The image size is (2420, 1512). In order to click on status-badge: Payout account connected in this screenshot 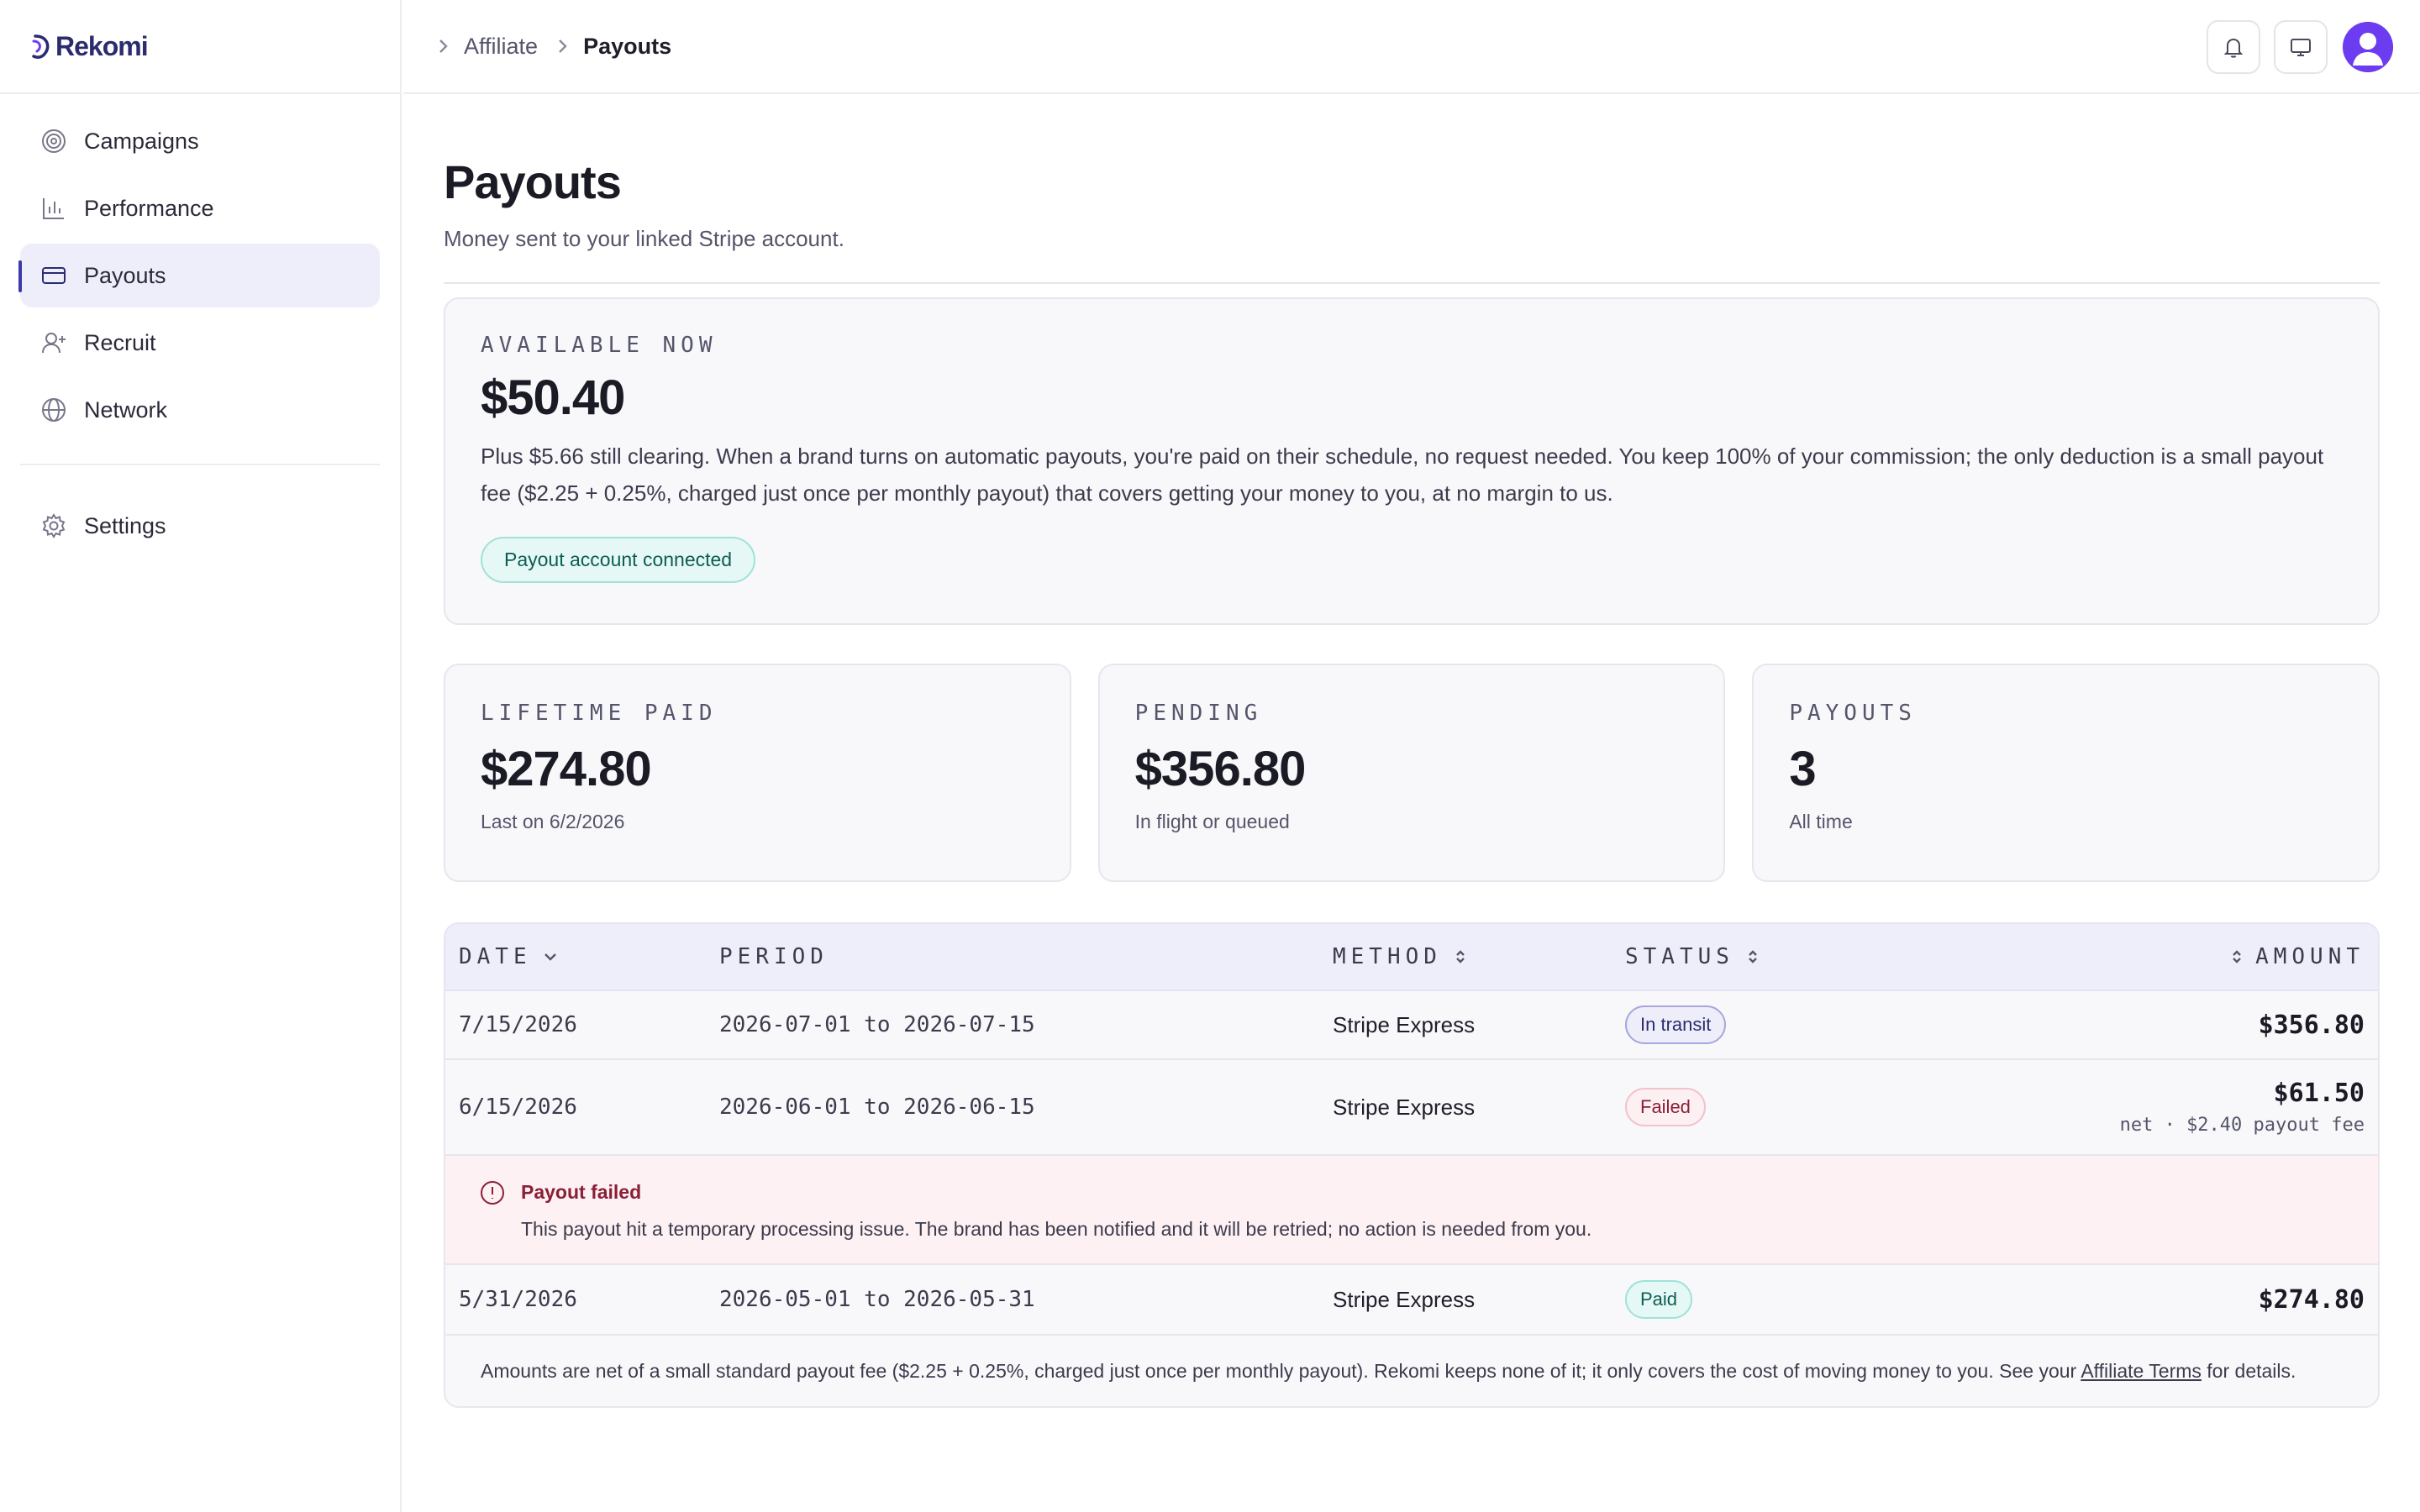, I will do `click(618, 560)`.